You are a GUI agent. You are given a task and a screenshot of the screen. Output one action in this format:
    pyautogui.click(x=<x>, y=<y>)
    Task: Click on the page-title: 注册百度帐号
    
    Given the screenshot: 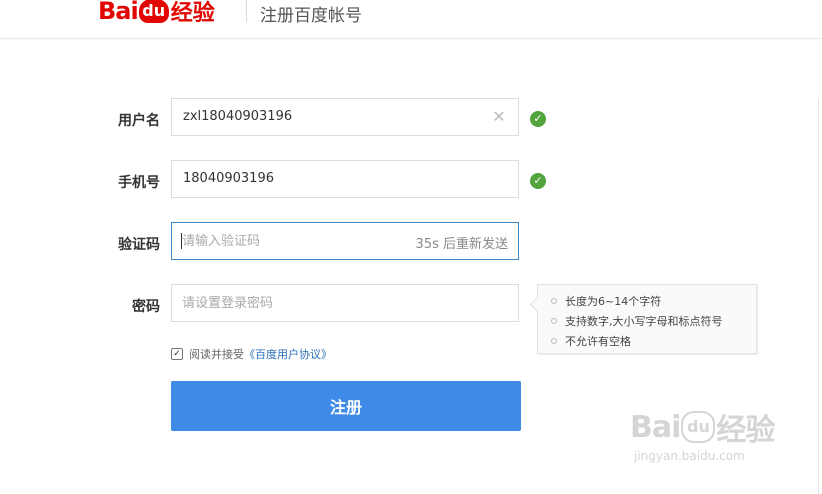 What is the action you would take?
    pyautogui.click(x=311, y=16)
    